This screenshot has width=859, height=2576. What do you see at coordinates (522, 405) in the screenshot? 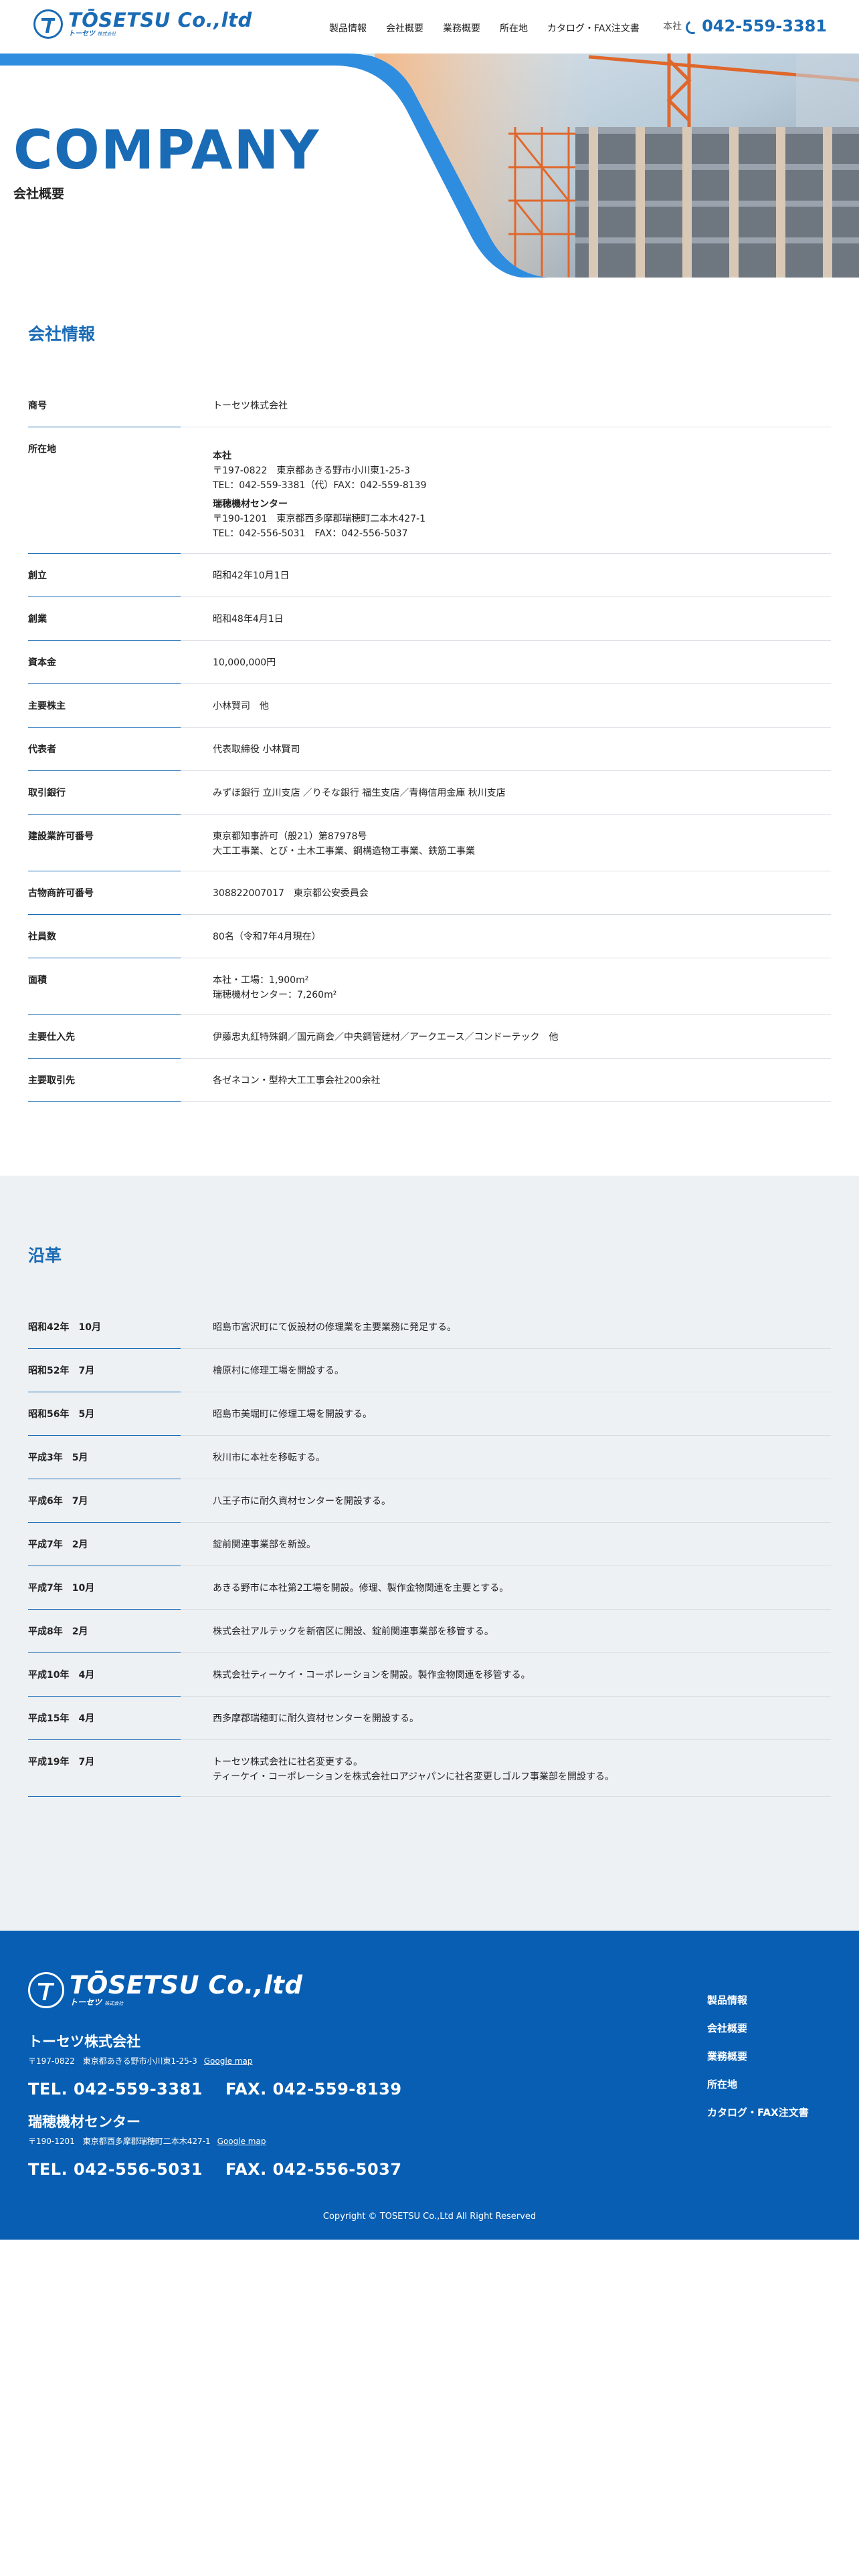
I see `info-value: トーセツ株式会社` at bounding box center [522, 405].